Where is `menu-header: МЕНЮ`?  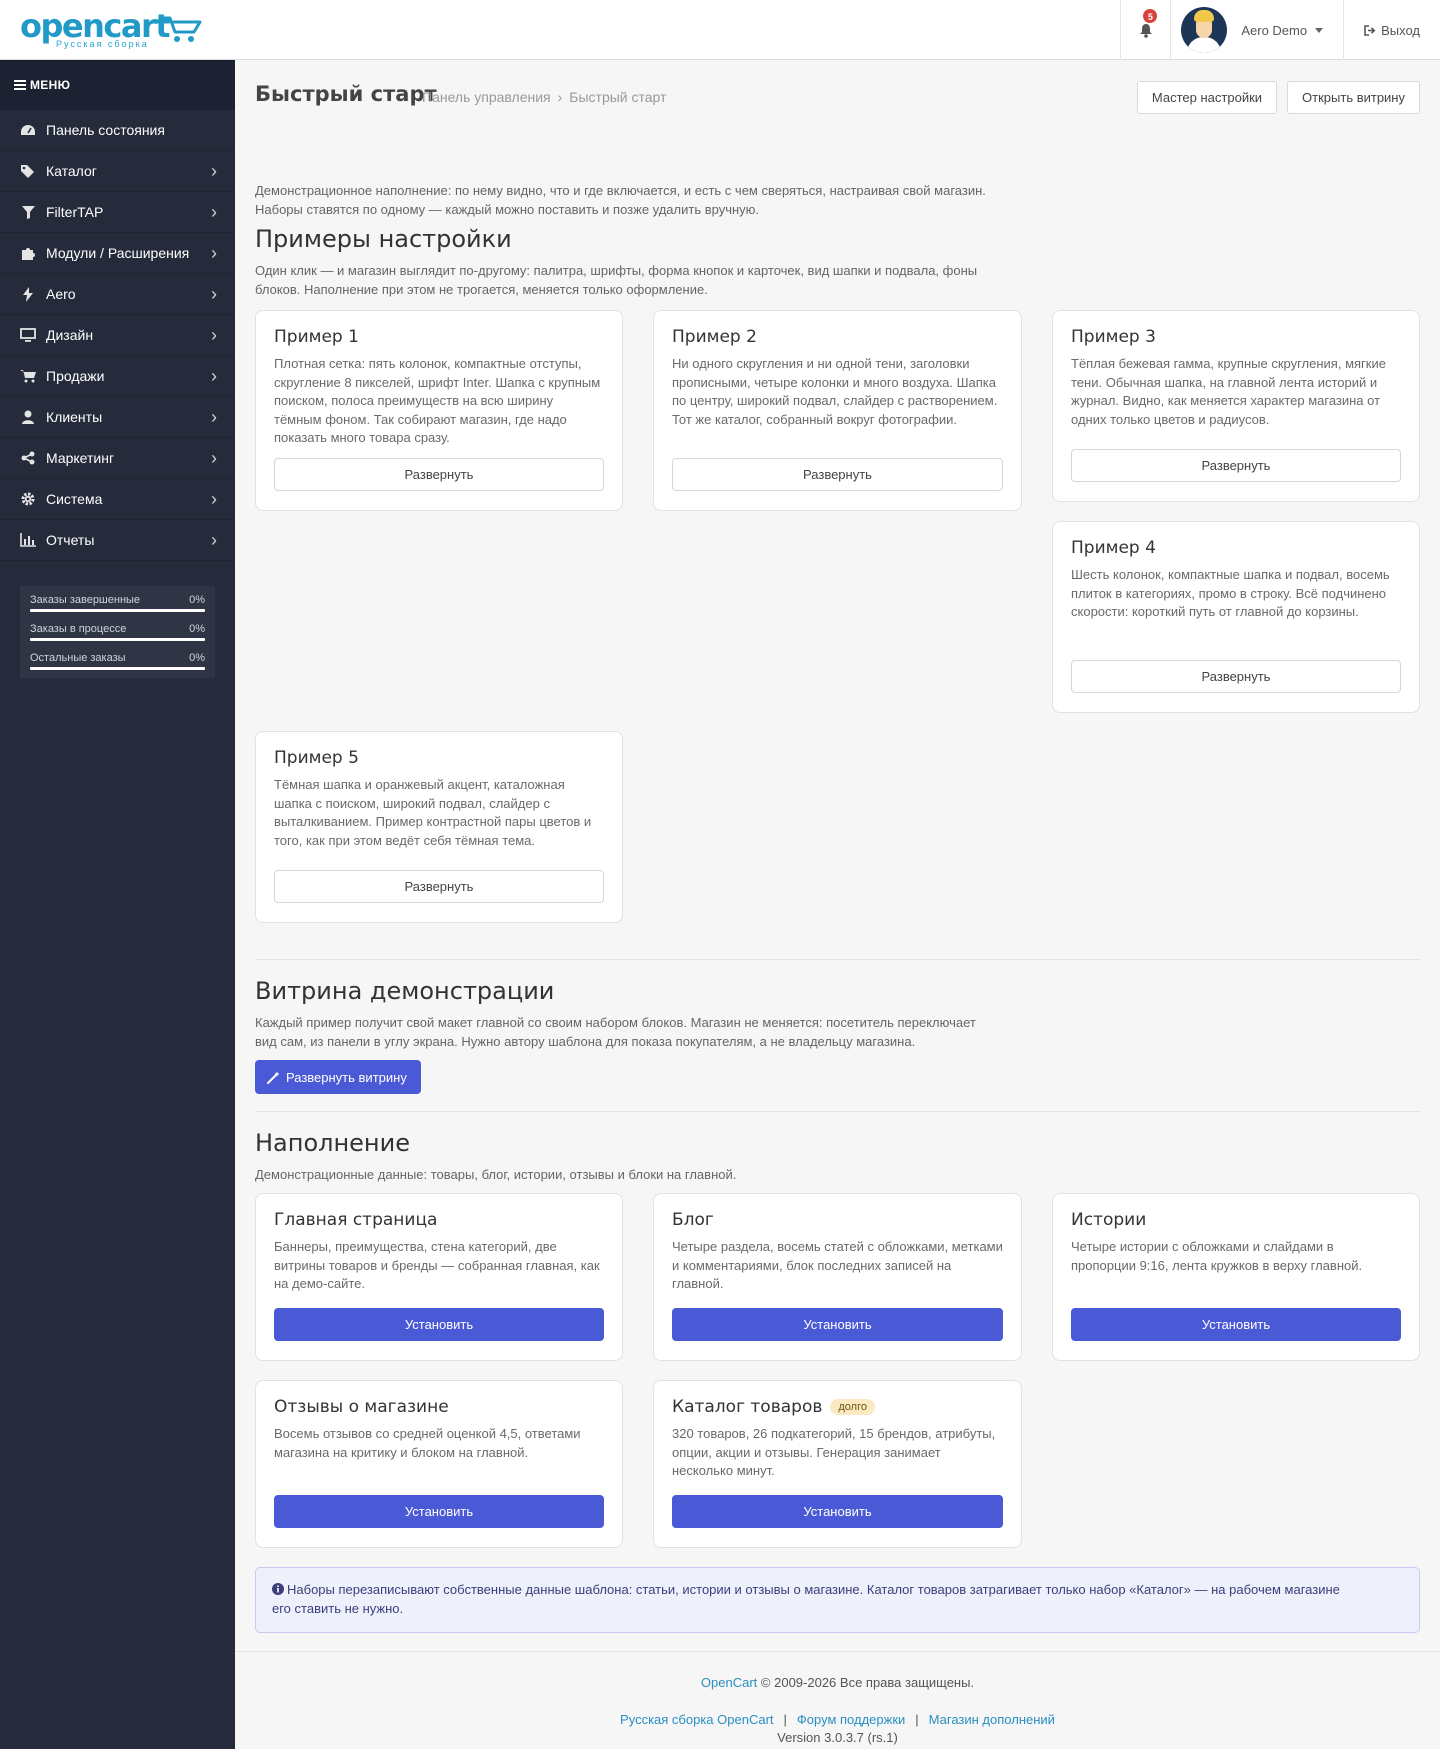 menu-header: МЕНЮ is located at coordinates (117, 85).